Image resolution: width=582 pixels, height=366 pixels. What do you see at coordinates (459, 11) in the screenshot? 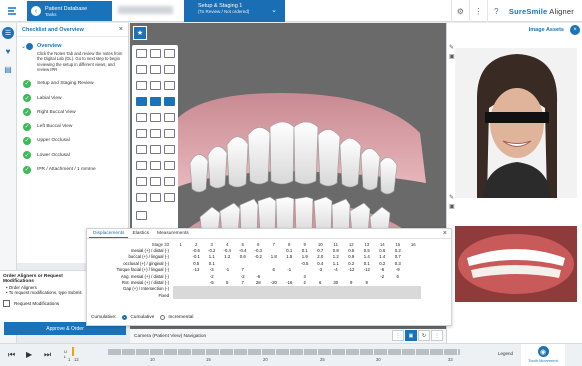
I see `settings-gear-icon: ⚙` at bounding box center [459, 11].